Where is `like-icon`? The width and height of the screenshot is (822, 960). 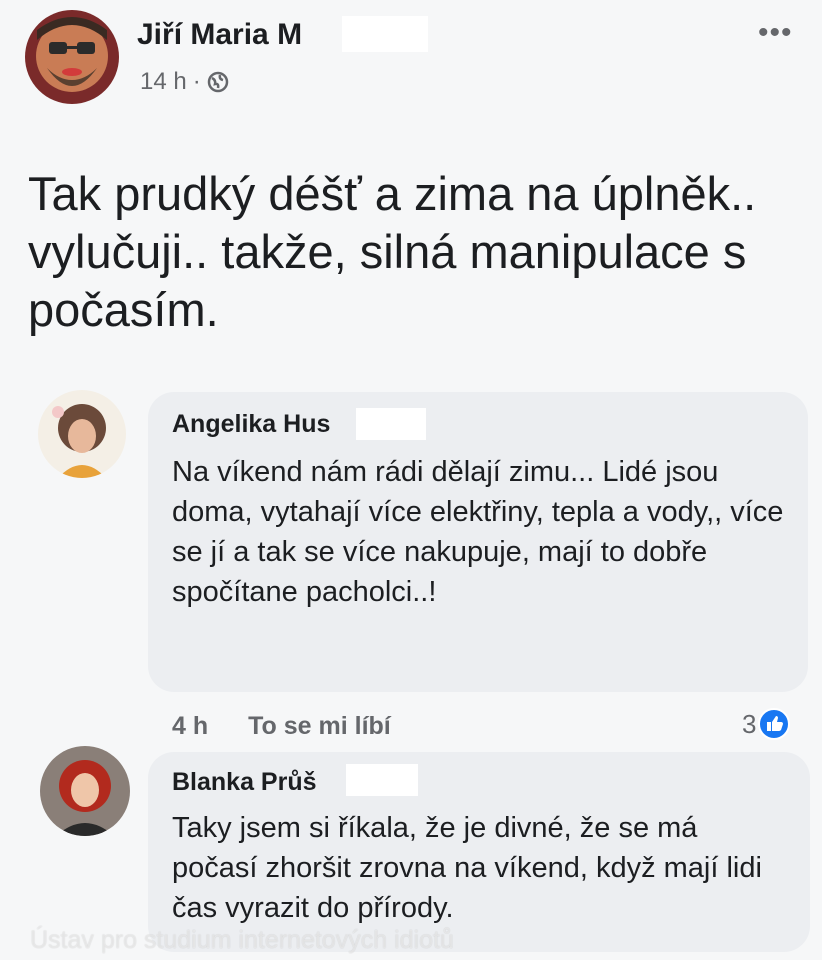
like-icon is located at coordinates (774, 724).